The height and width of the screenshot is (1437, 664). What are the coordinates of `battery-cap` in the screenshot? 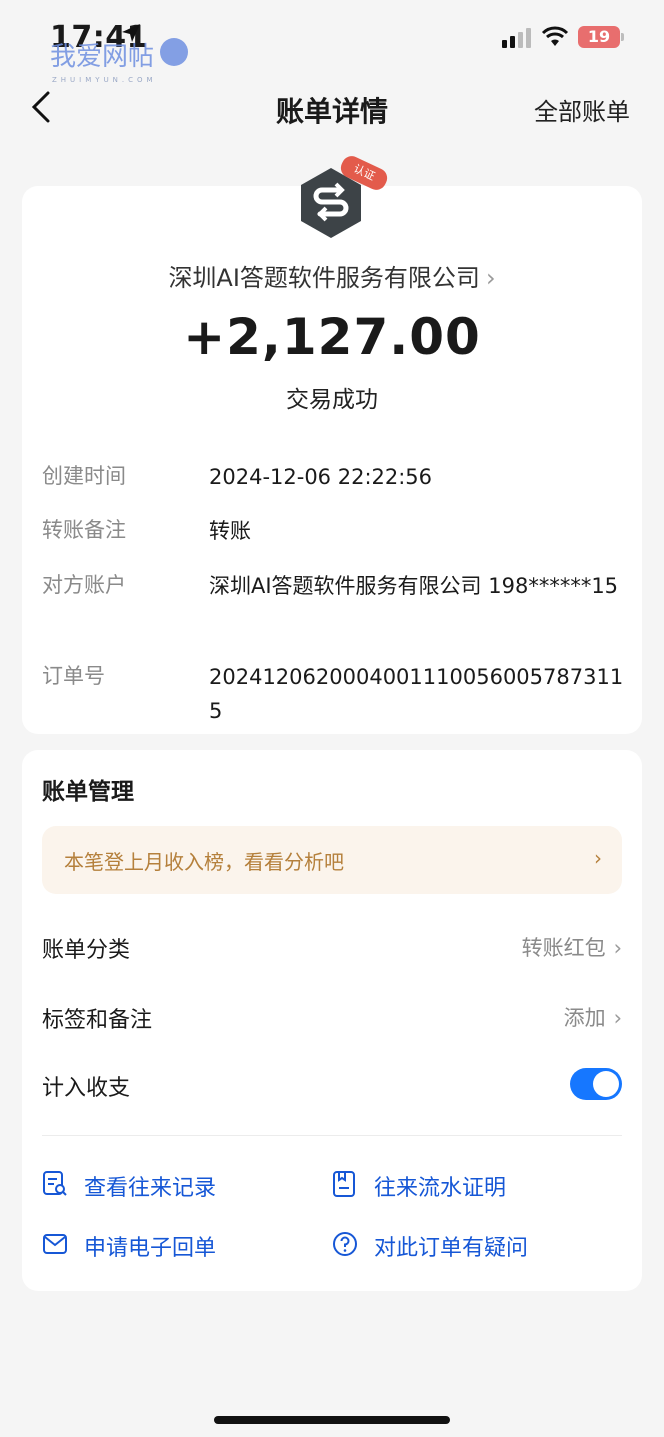 It's located at (622, 37).